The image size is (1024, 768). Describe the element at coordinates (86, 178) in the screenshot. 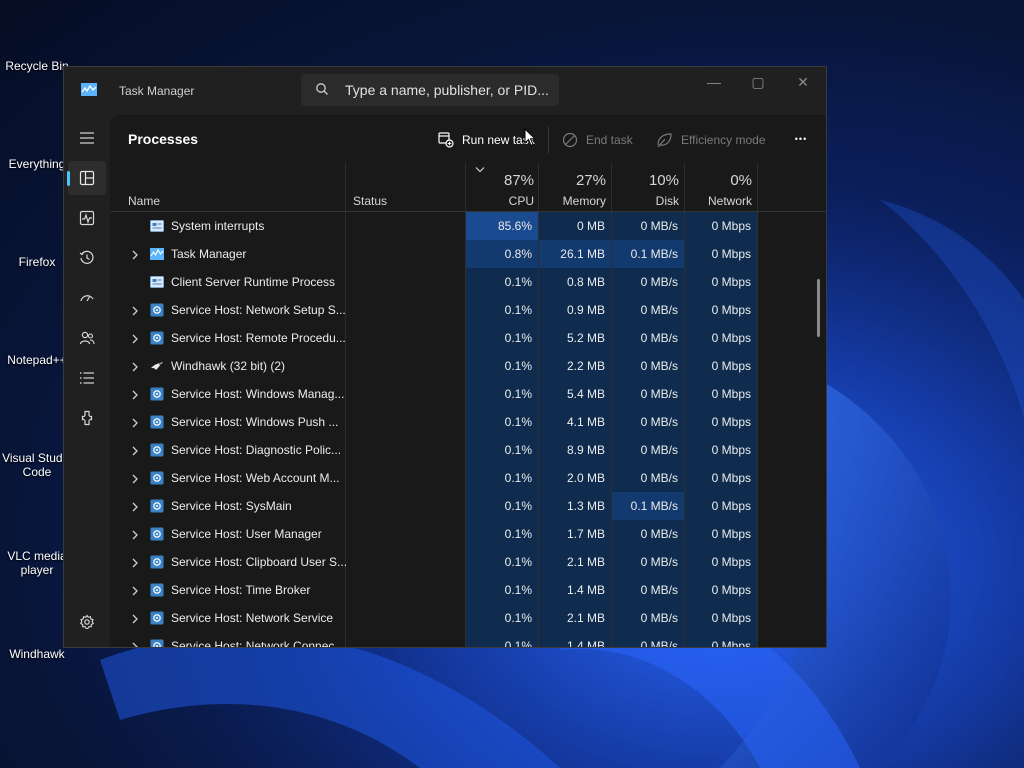

I see `nav-processes` at that location.